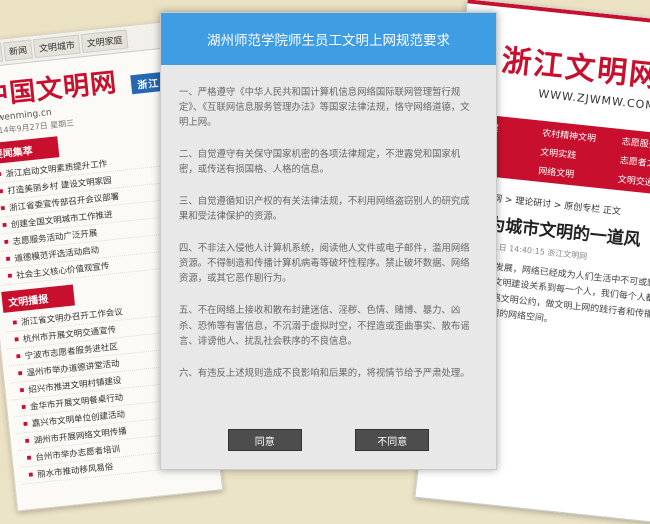  Describe the element at coordinates (18, 50) in the screenshot. I see `left-nav-item: 新闻` at that location.